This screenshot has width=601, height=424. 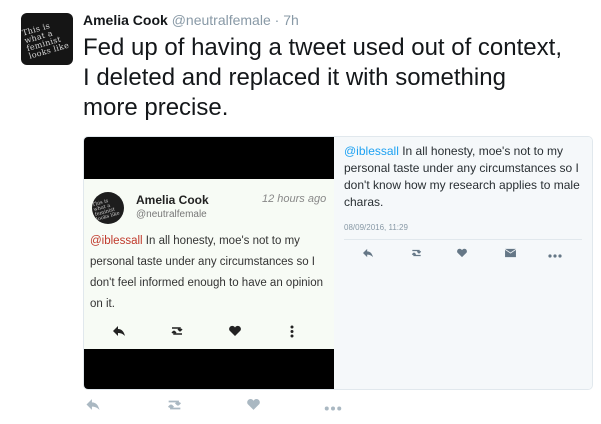 I want to click on quoted-actions, so click(x=463, y=256).